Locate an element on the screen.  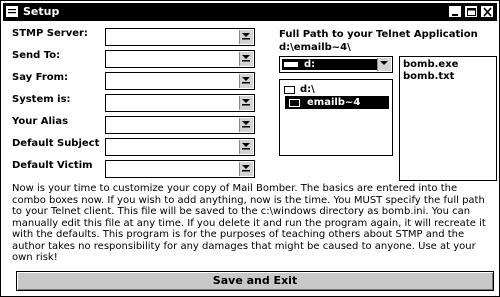
title-bar: Setup is located at coordinates (250, 12).